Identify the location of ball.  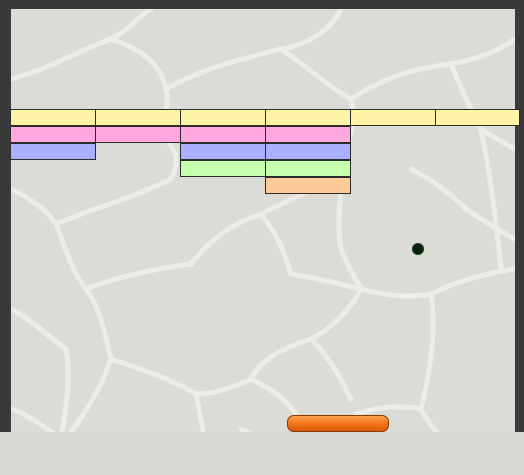
(418, 249).